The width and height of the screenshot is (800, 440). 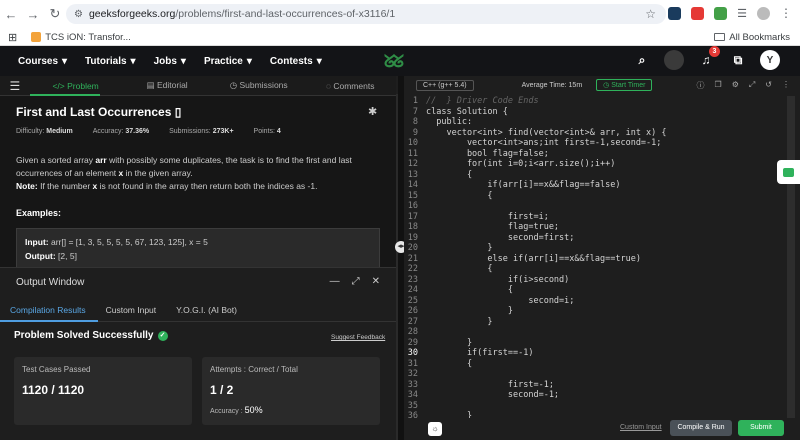 What do you see at coordinates (394, 62) in the screenshot?
I see `gfg-logo: ᘜᘜ` at bounding box center [394, 62].